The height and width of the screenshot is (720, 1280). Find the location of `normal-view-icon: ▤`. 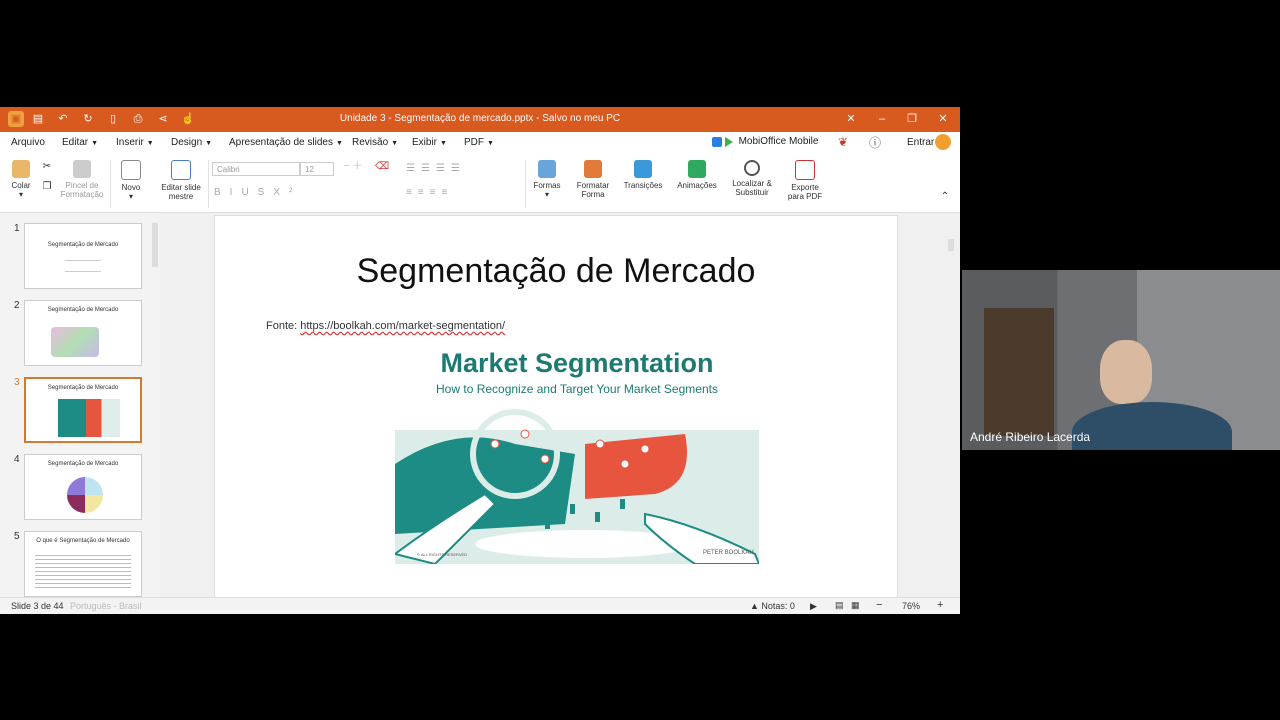

normal-view-icon: ▤ is located at coordinates (839, 605).